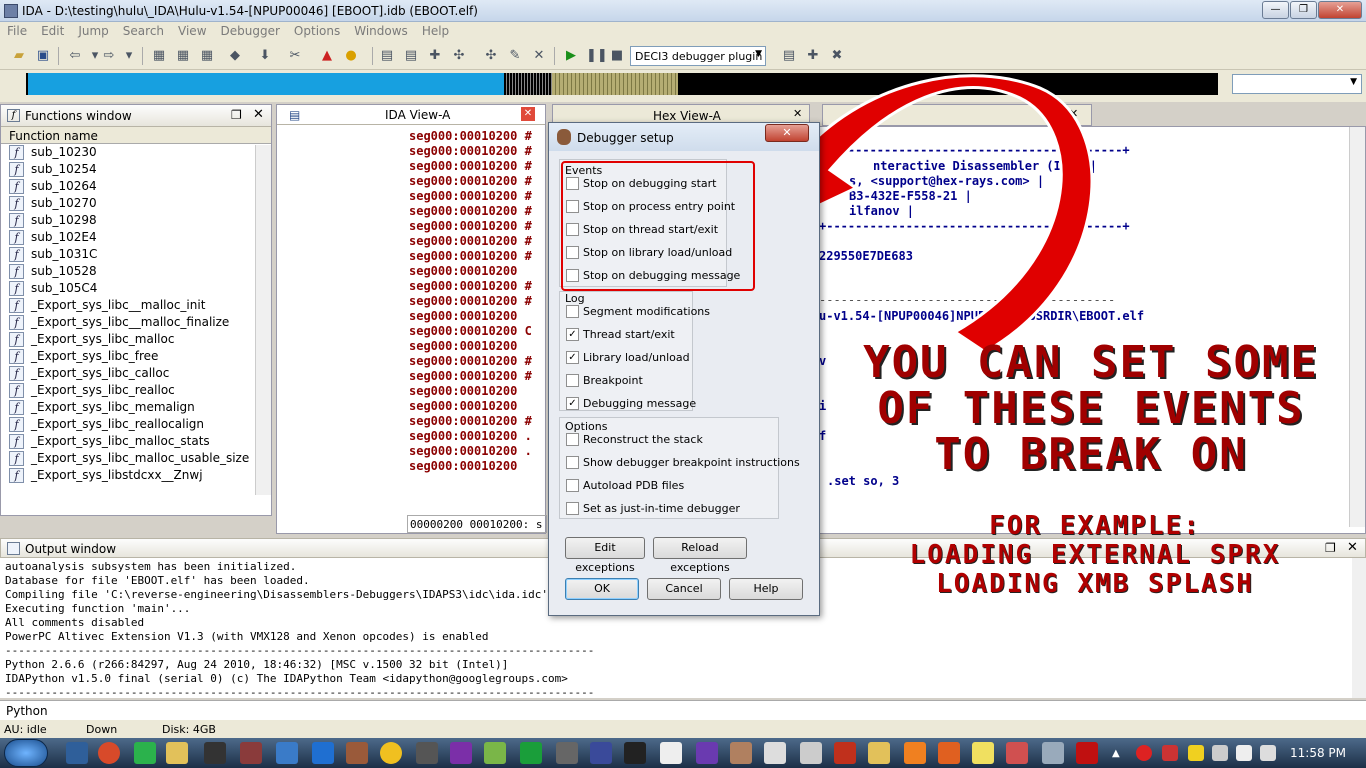 This screenshot has height=768, width=1366. Describe the element at coordinates (136, 458) in the screenshot. I see `function-list-item: f _Export_sys_libc_malloc_usable_size` at that location.